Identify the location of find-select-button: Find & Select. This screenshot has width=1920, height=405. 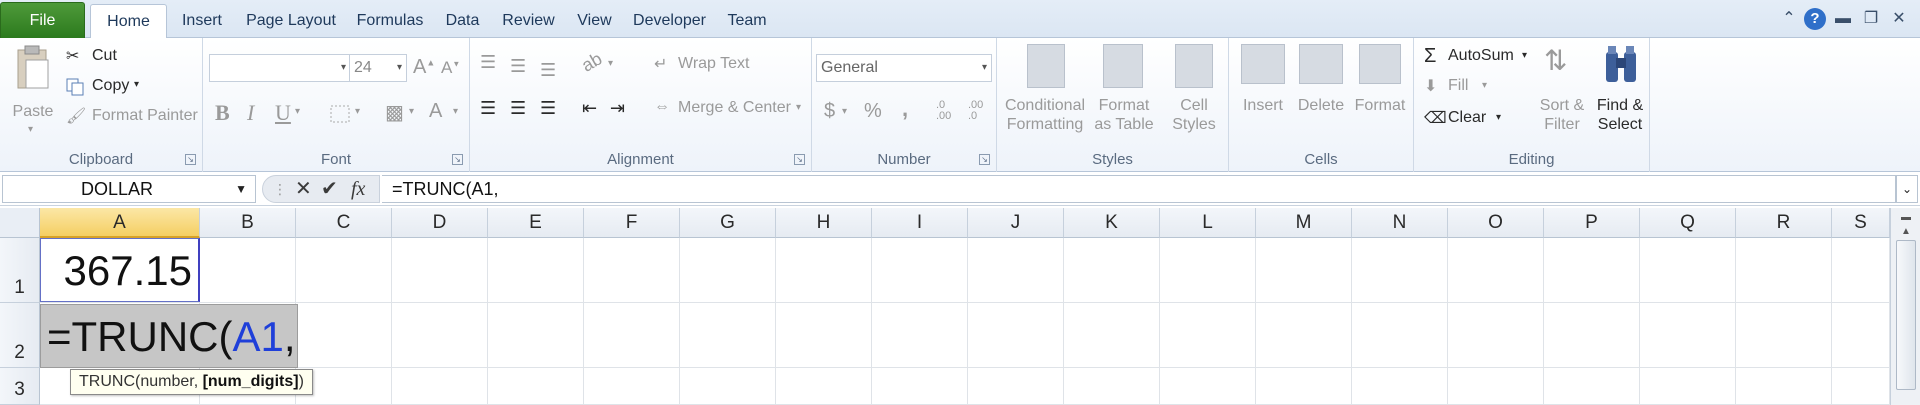
(1620, 94).